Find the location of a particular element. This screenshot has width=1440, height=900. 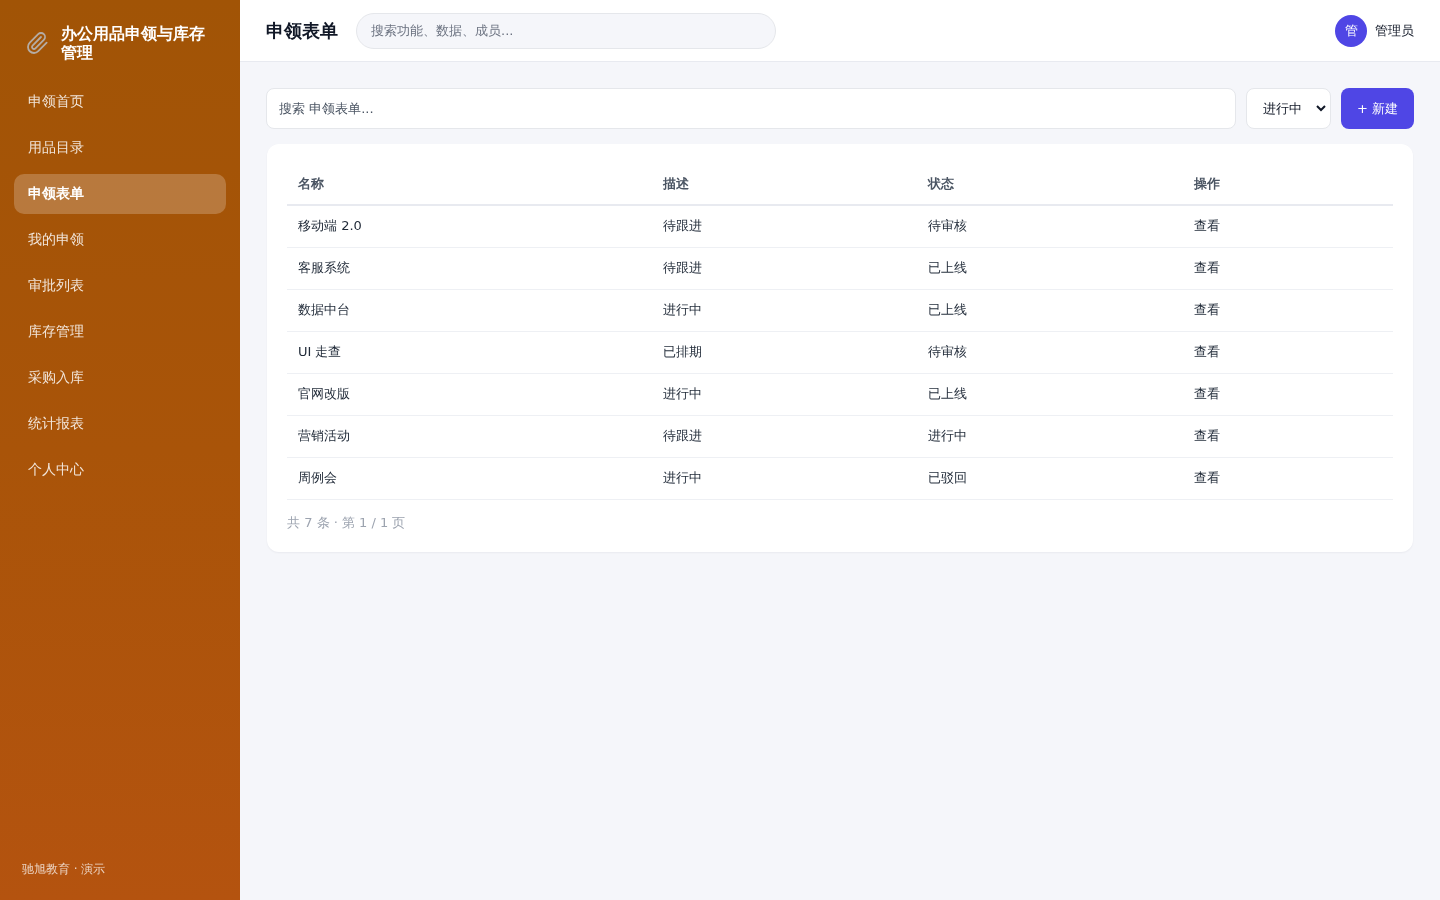

table-cell: 客服系统 is located at coordinates (324, 267).